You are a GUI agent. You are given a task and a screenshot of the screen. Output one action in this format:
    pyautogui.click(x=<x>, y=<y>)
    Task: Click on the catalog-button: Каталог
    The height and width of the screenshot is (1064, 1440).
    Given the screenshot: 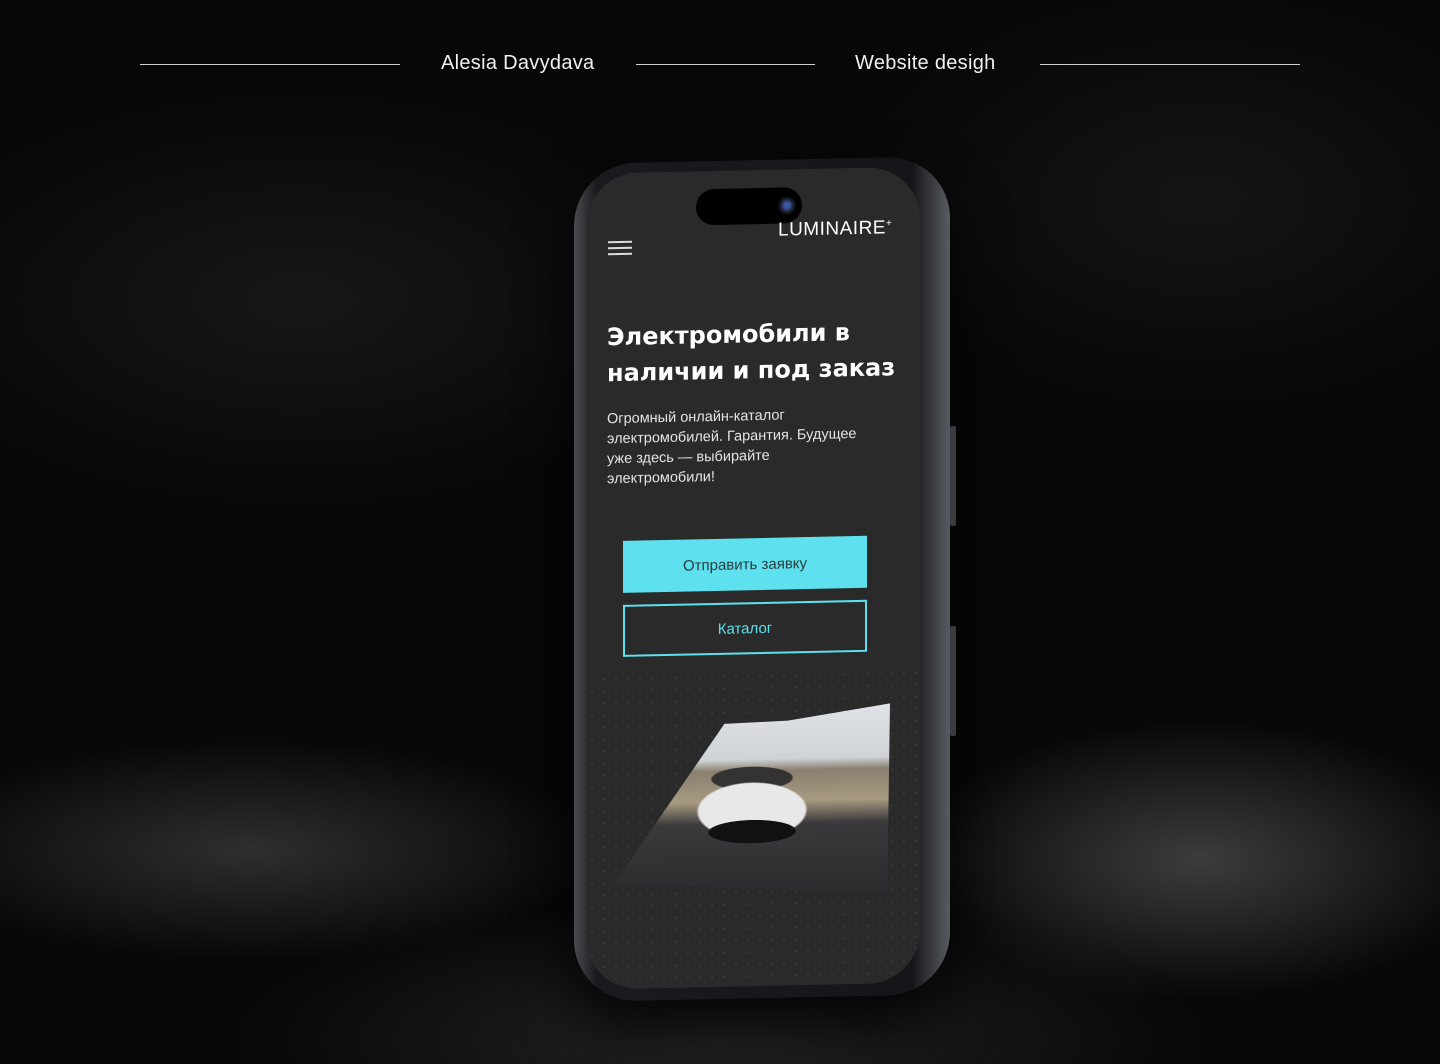 What is the action you would take?
    pyautogui.click(x=745, y=628)
    